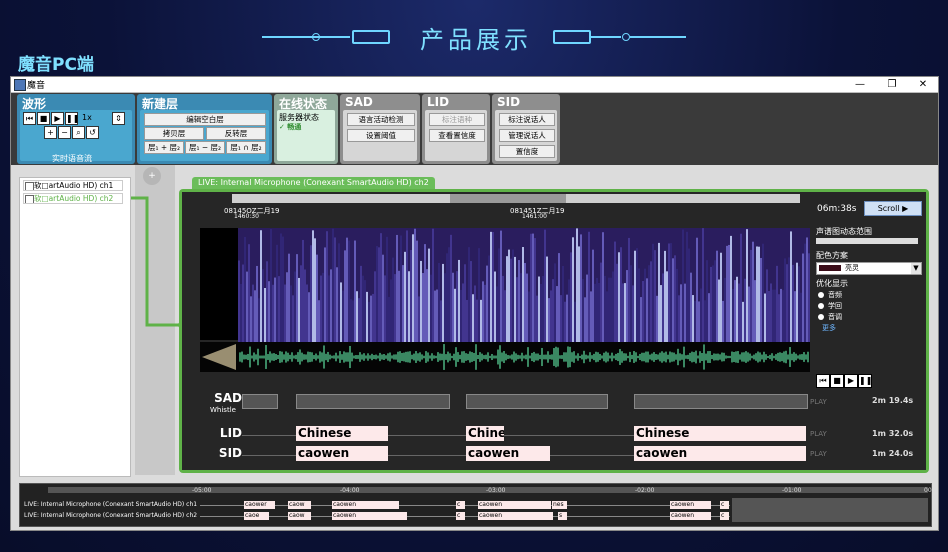 Image resolution: width=948 pixels, height=552 pixels. What do you see at coordinates (78, 132) in the screenshot?
I see `zoom-select-icon: ⌕` at bounding box center [78, 132].